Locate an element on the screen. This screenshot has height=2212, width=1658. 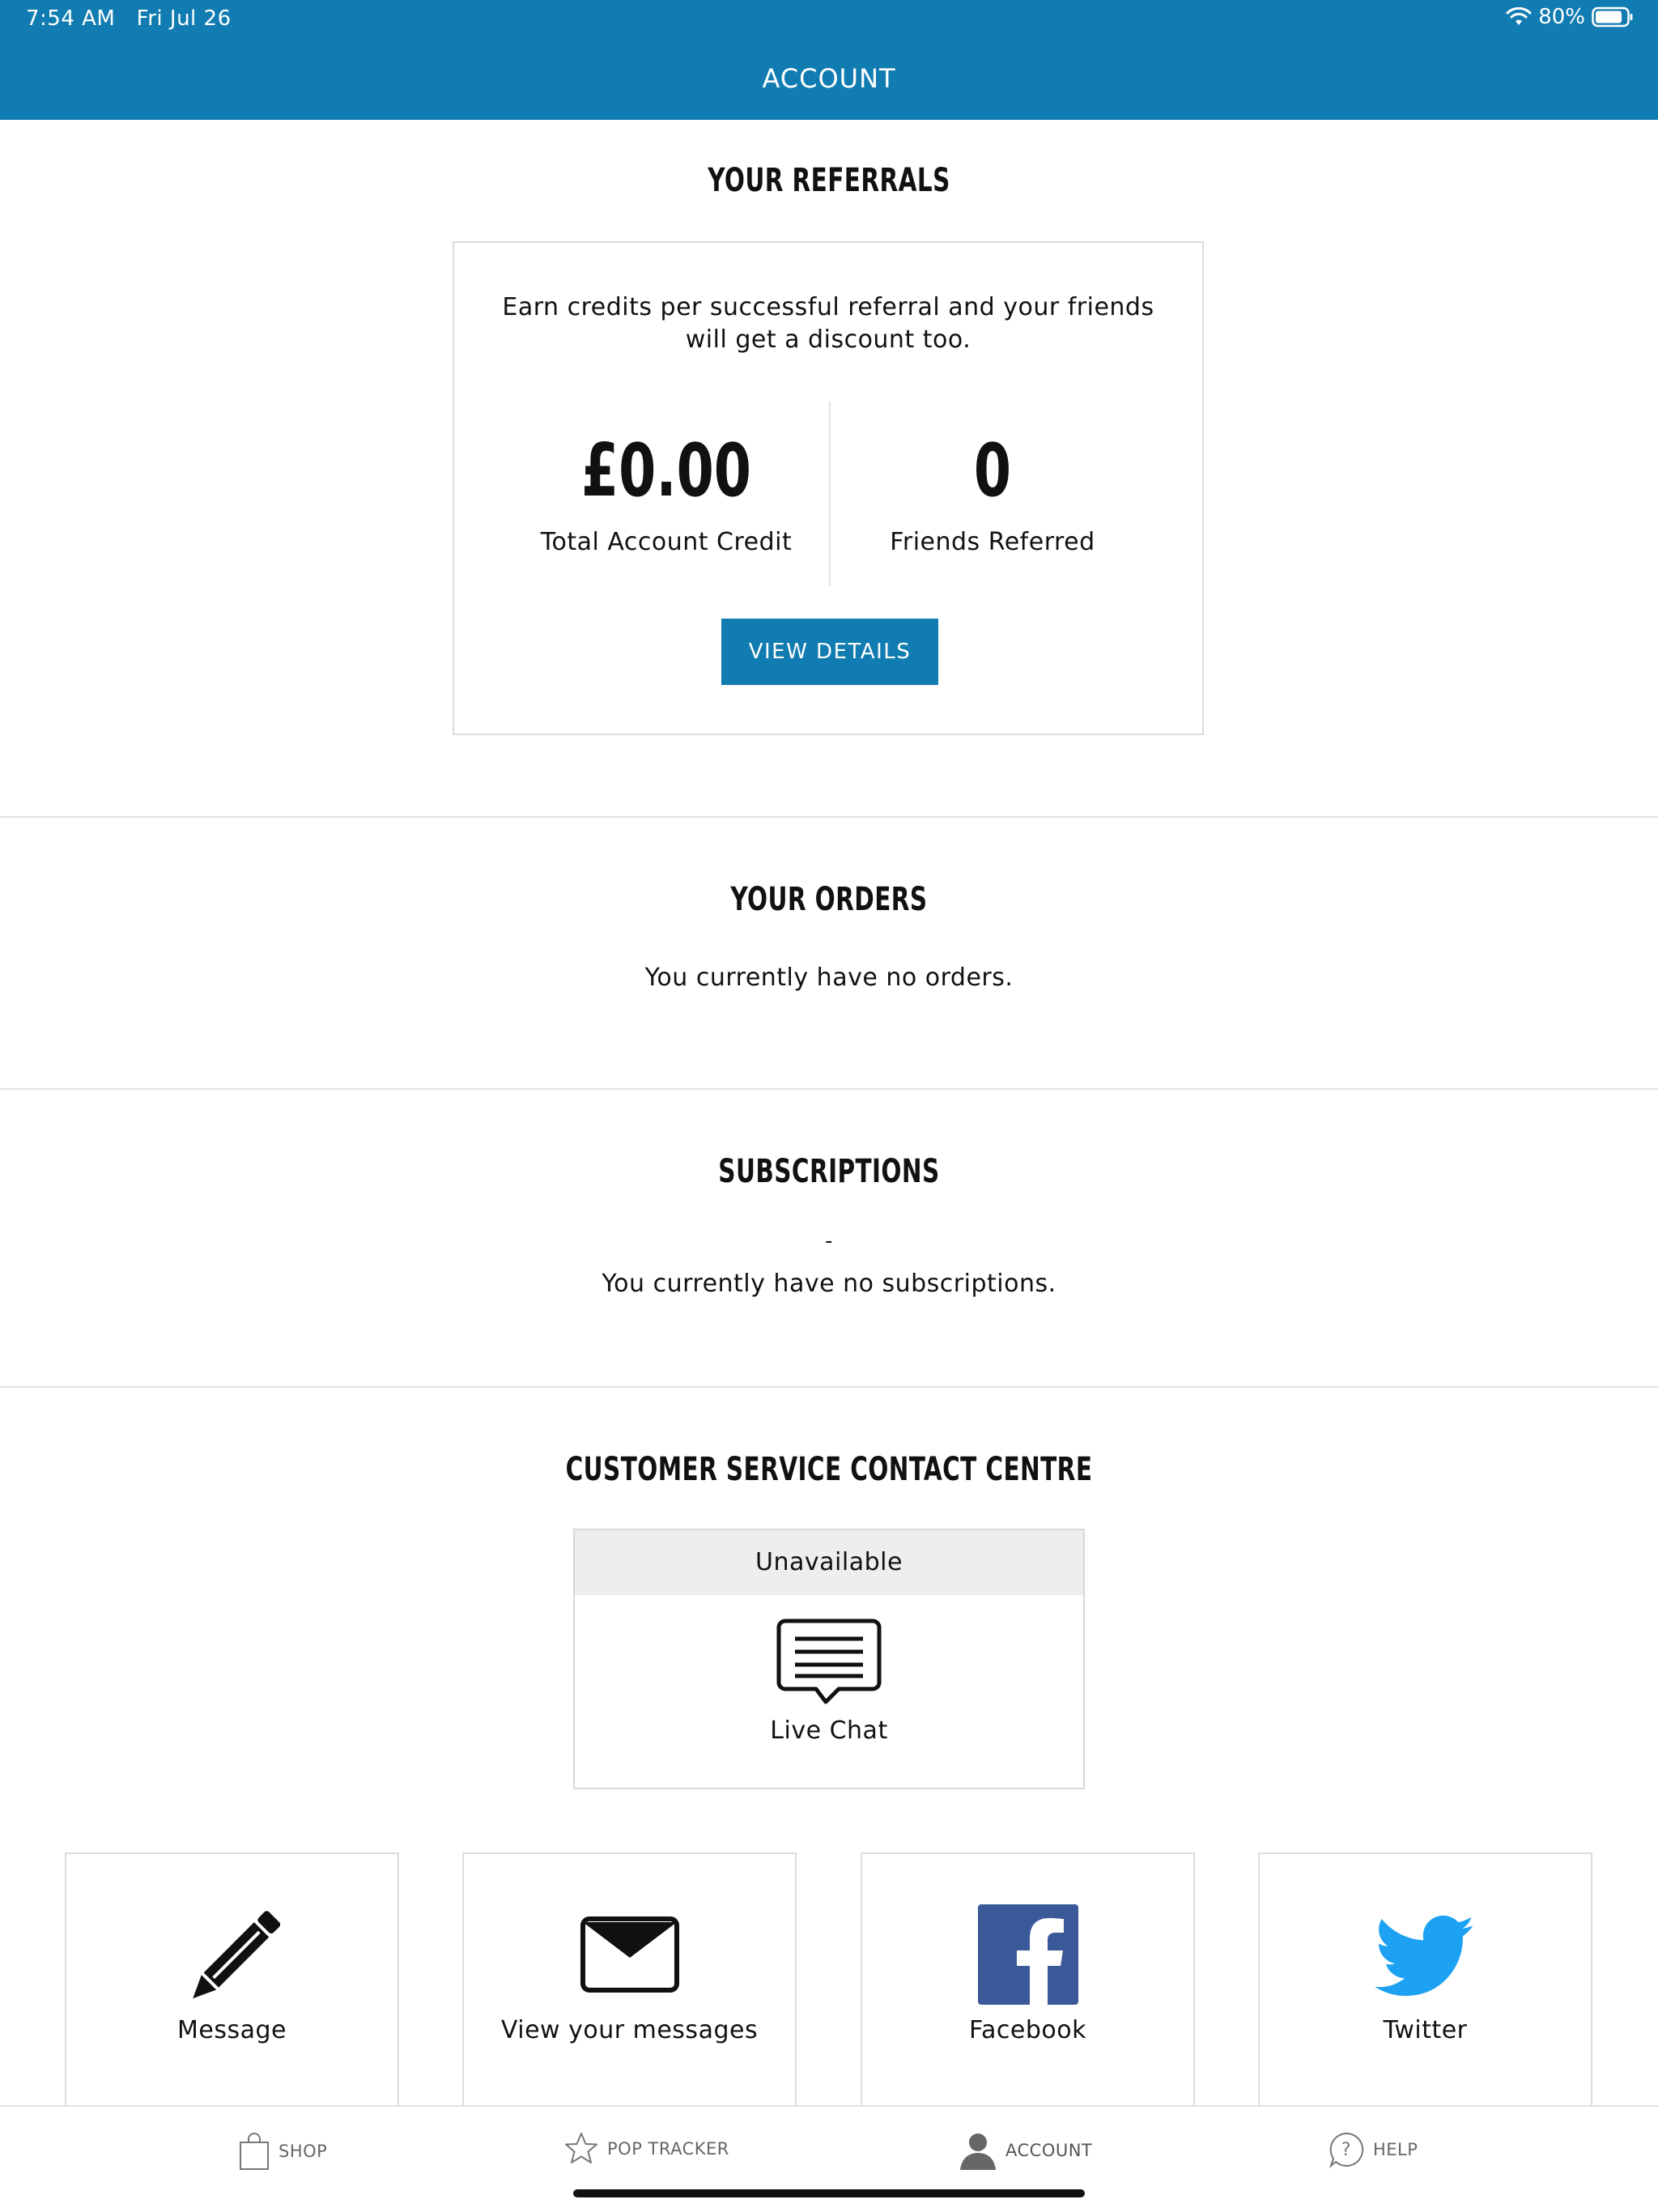
orders-empty-message: You currently have no orders. is located at coordinates (829, 978).